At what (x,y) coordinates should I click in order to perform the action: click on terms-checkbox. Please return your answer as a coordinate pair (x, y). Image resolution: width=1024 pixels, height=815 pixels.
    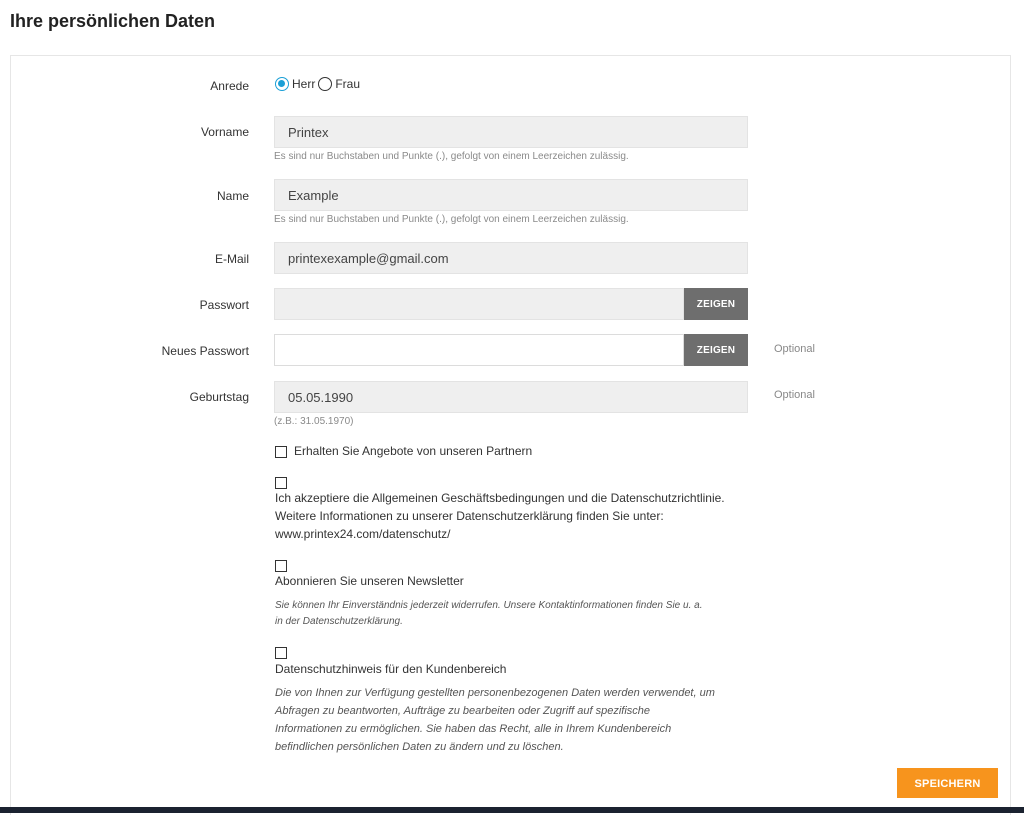
    Looking at the image, I should click on (281, 483).